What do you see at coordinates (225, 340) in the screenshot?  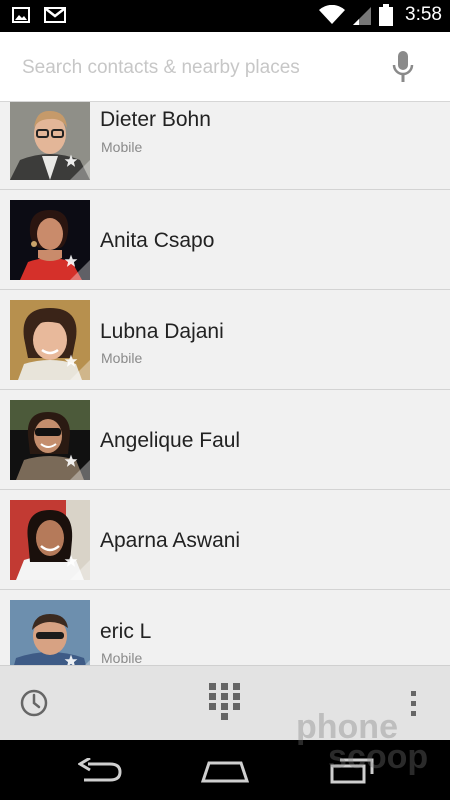 I see `contact-item: Lubna Dajani Mobile` at bounding box center [225, 340].